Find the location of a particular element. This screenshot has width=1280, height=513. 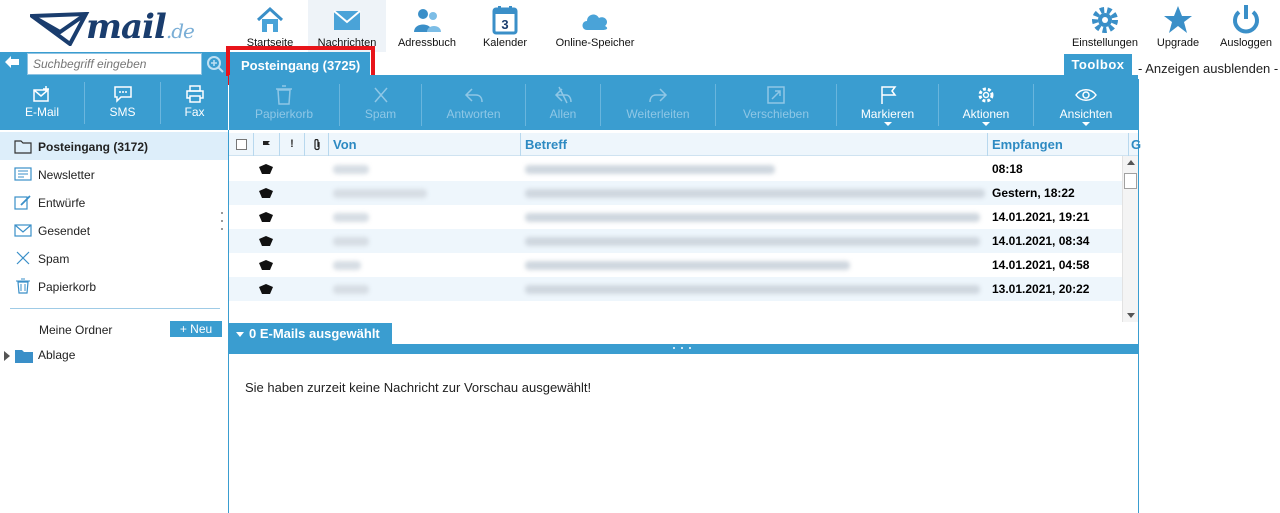

move-button: Verschieben is located at coordinates (776, 104).